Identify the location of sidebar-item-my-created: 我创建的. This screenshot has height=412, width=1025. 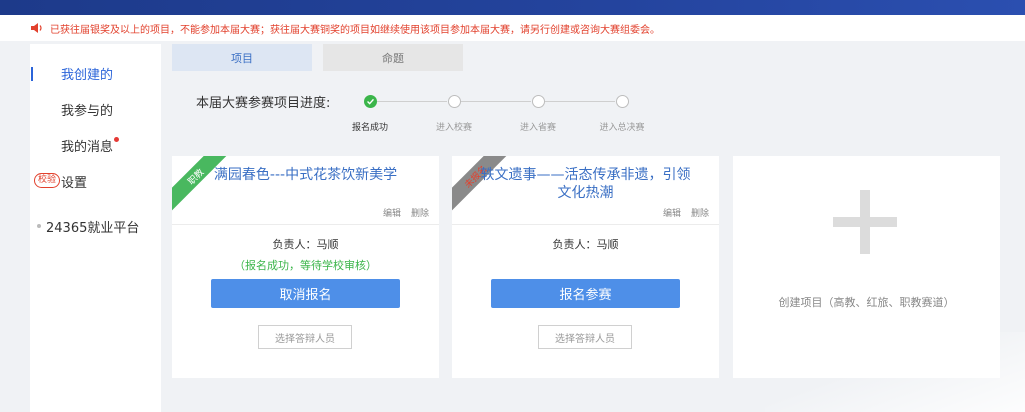
(95, 73).